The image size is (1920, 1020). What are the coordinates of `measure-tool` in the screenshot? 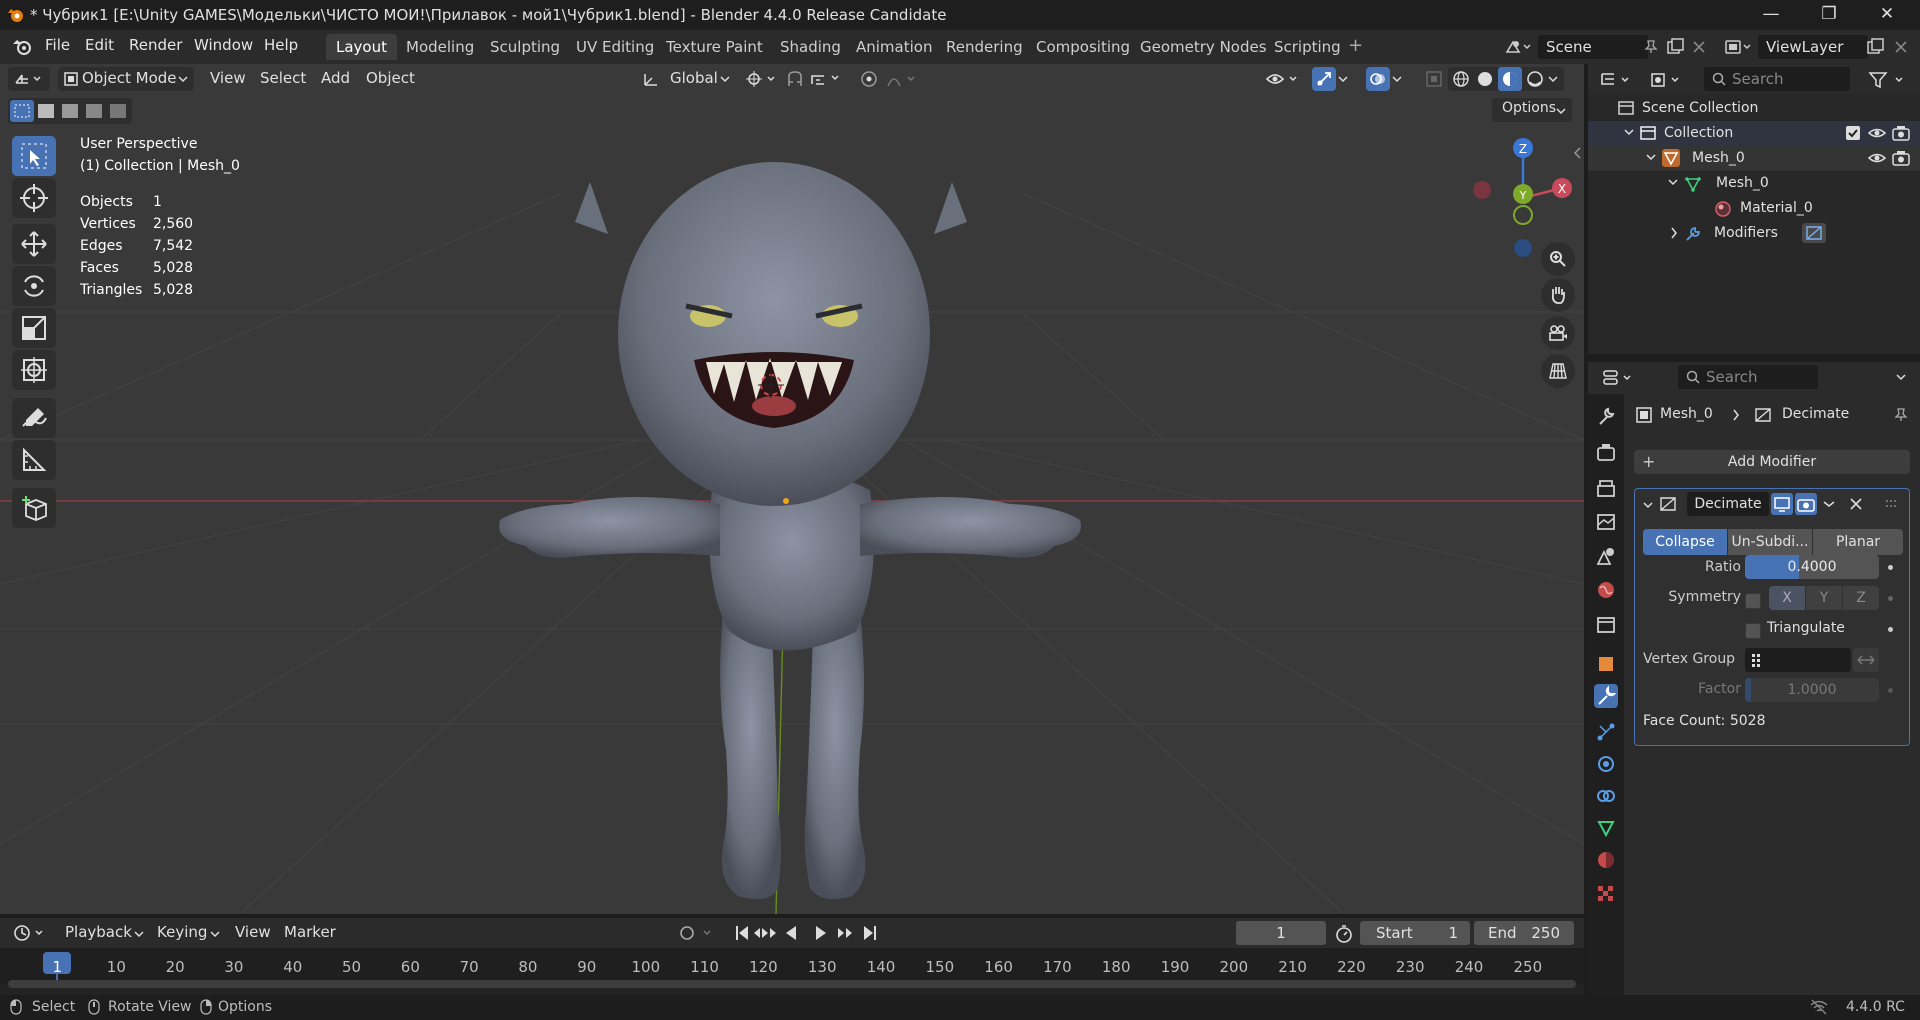 It's located at (34, 460).